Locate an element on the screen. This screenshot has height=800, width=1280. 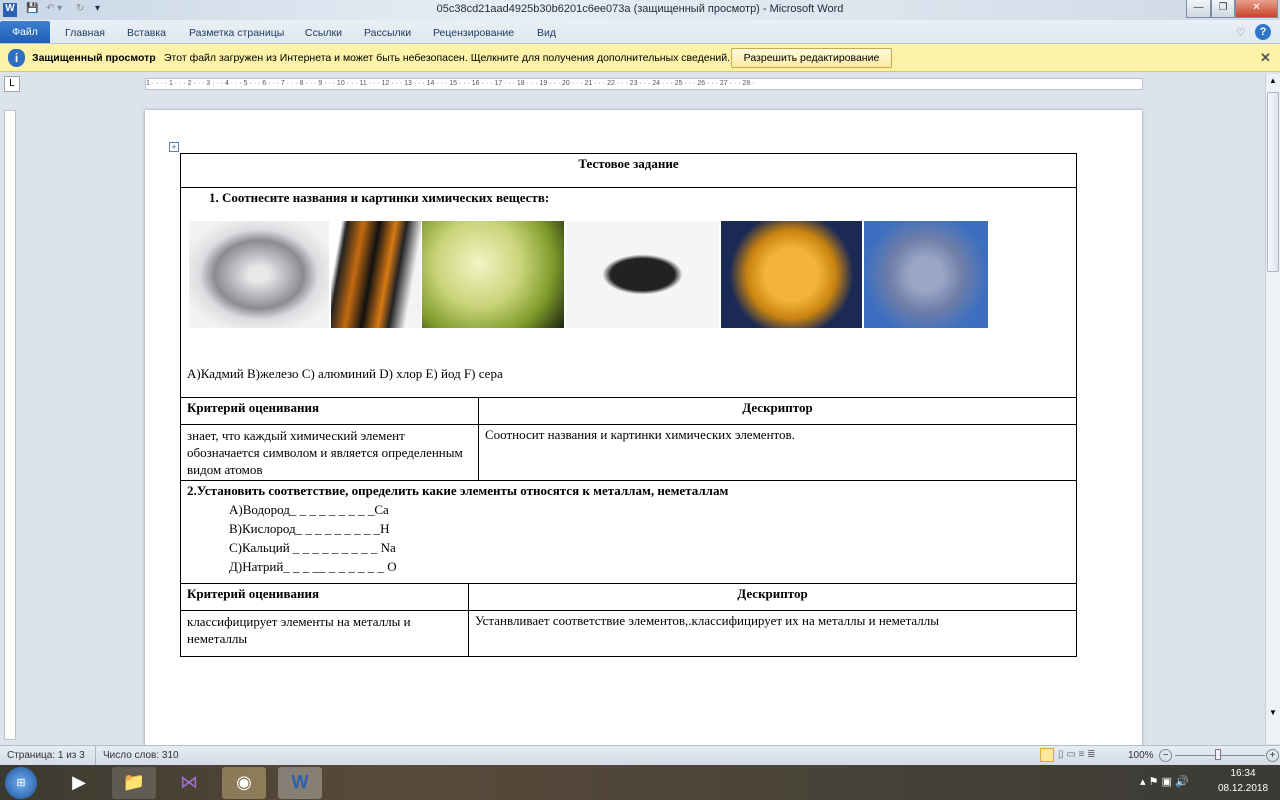
explorer-icon: 📁 is located at coordinates (134, 783).